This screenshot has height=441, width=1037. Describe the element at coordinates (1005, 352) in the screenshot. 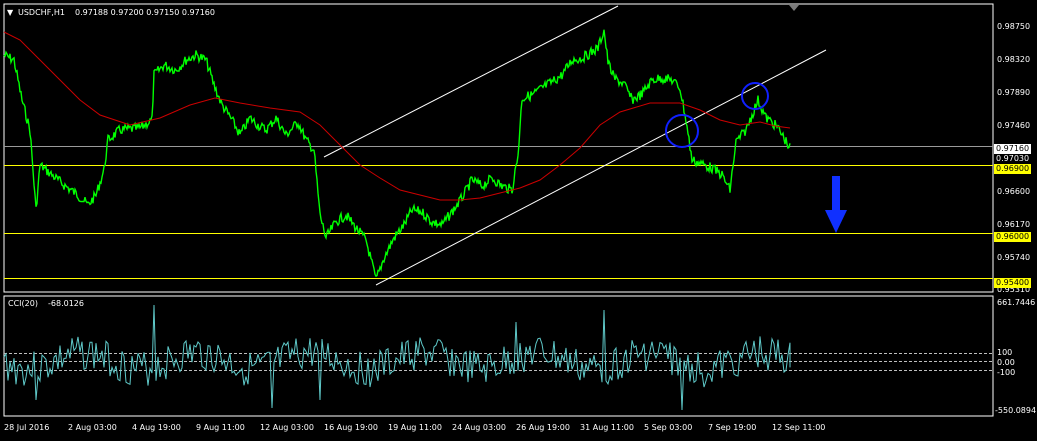

I see `cci-tick: 100` at that location.